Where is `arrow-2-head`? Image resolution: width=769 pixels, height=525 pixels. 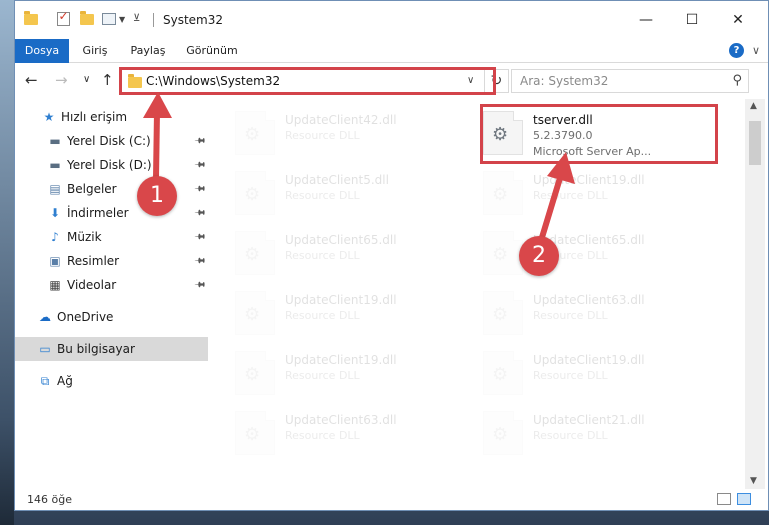 arrow-2-head is located at coordinates (561, 168).